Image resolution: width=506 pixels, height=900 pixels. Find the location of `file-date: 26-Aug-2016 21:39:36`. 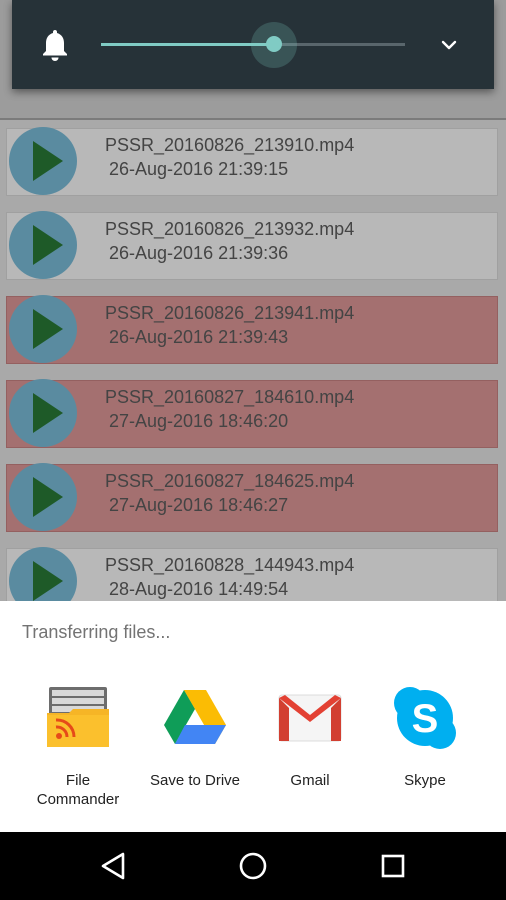

file-date: 26-Aug-2016 21:39:36 is located at coordinates (199, 253).